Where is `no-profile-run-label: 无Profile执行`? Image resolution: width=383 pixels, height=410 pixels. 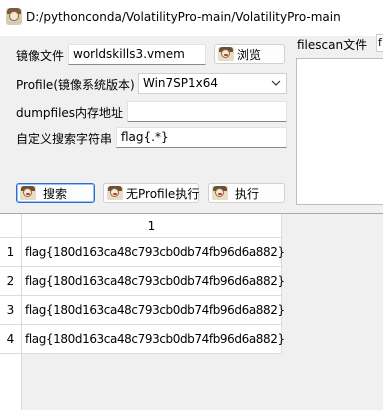
no-profile-run-label: 无Profile执行 is located at coordinates (163, 193).